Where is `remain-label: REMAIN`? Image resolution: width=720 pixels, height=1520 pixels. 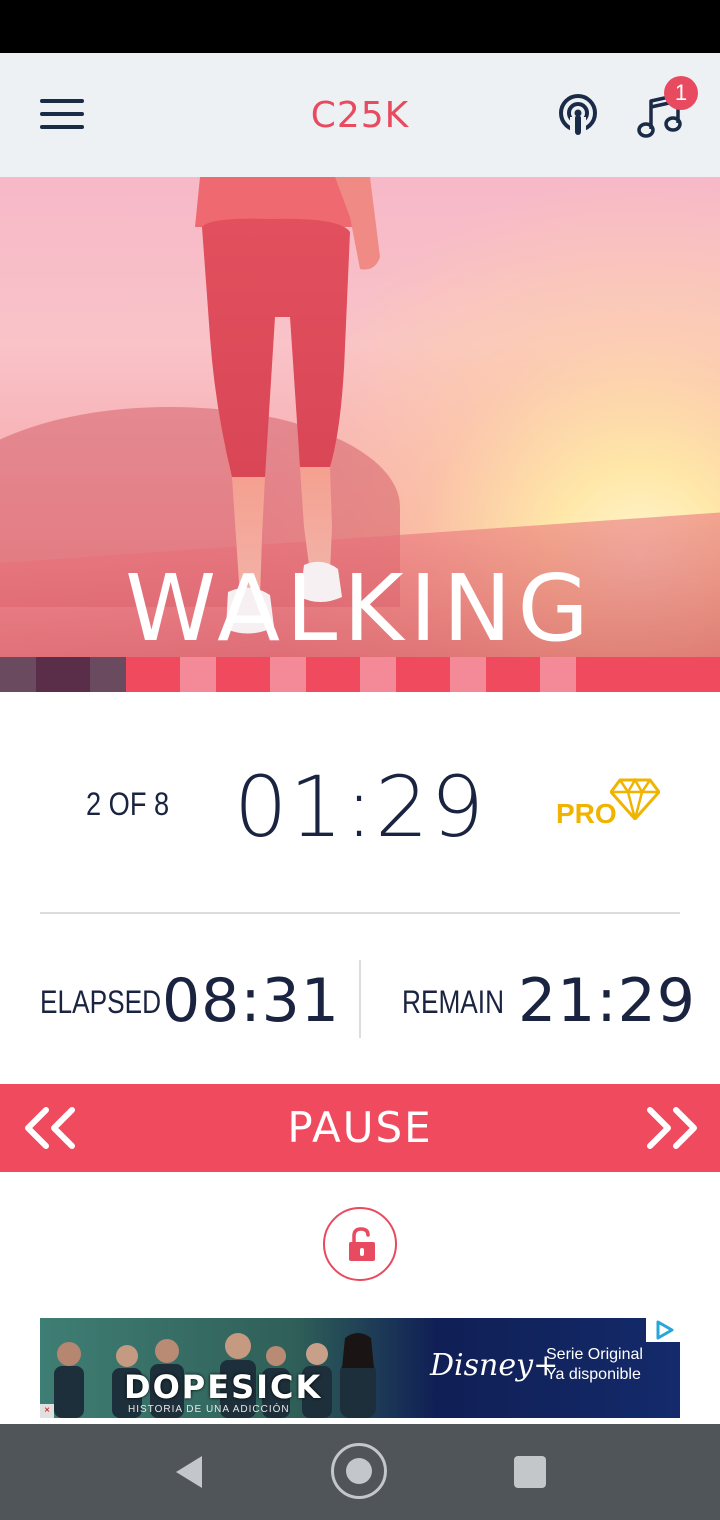 remain-label: REMAIN is located at coordinates (453, 1002).